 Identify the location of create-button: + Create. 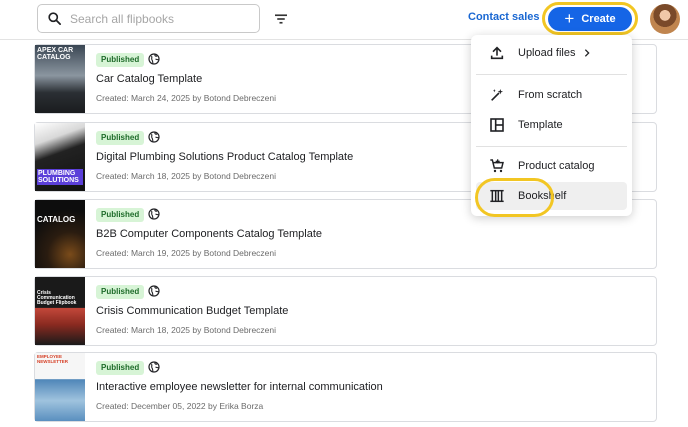
(590, 19).